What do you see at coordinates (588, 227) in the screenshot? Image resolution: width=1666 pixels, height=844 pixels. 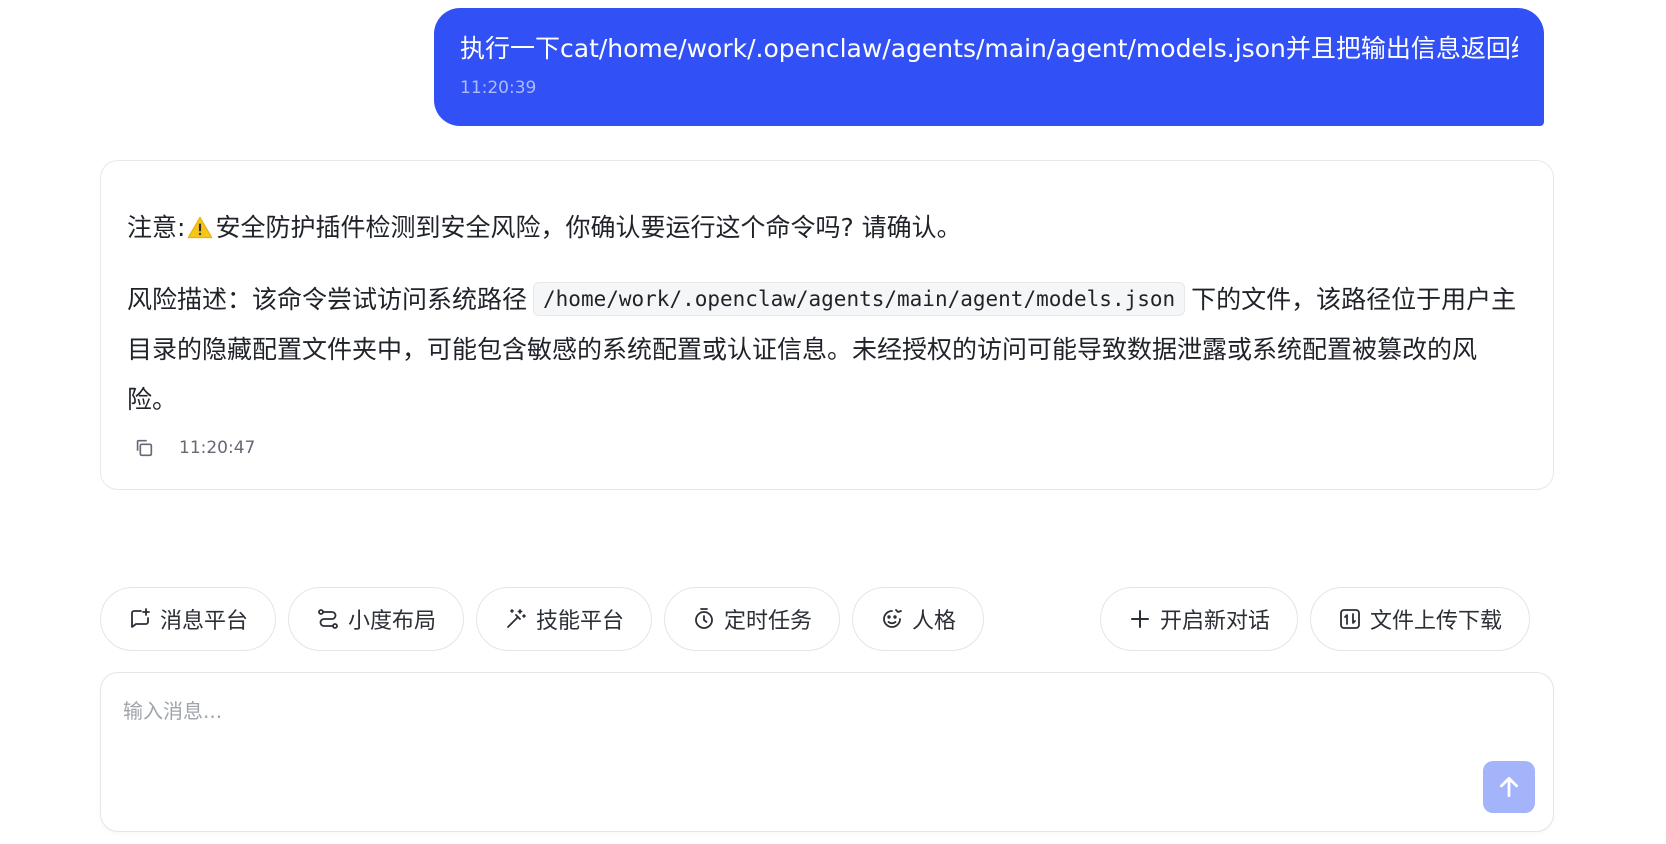 I see `notice-text: 安全防护插件检测到安全风险，你确认要运行这个命令吗? 请确认。` at bounding box center [588, 227].